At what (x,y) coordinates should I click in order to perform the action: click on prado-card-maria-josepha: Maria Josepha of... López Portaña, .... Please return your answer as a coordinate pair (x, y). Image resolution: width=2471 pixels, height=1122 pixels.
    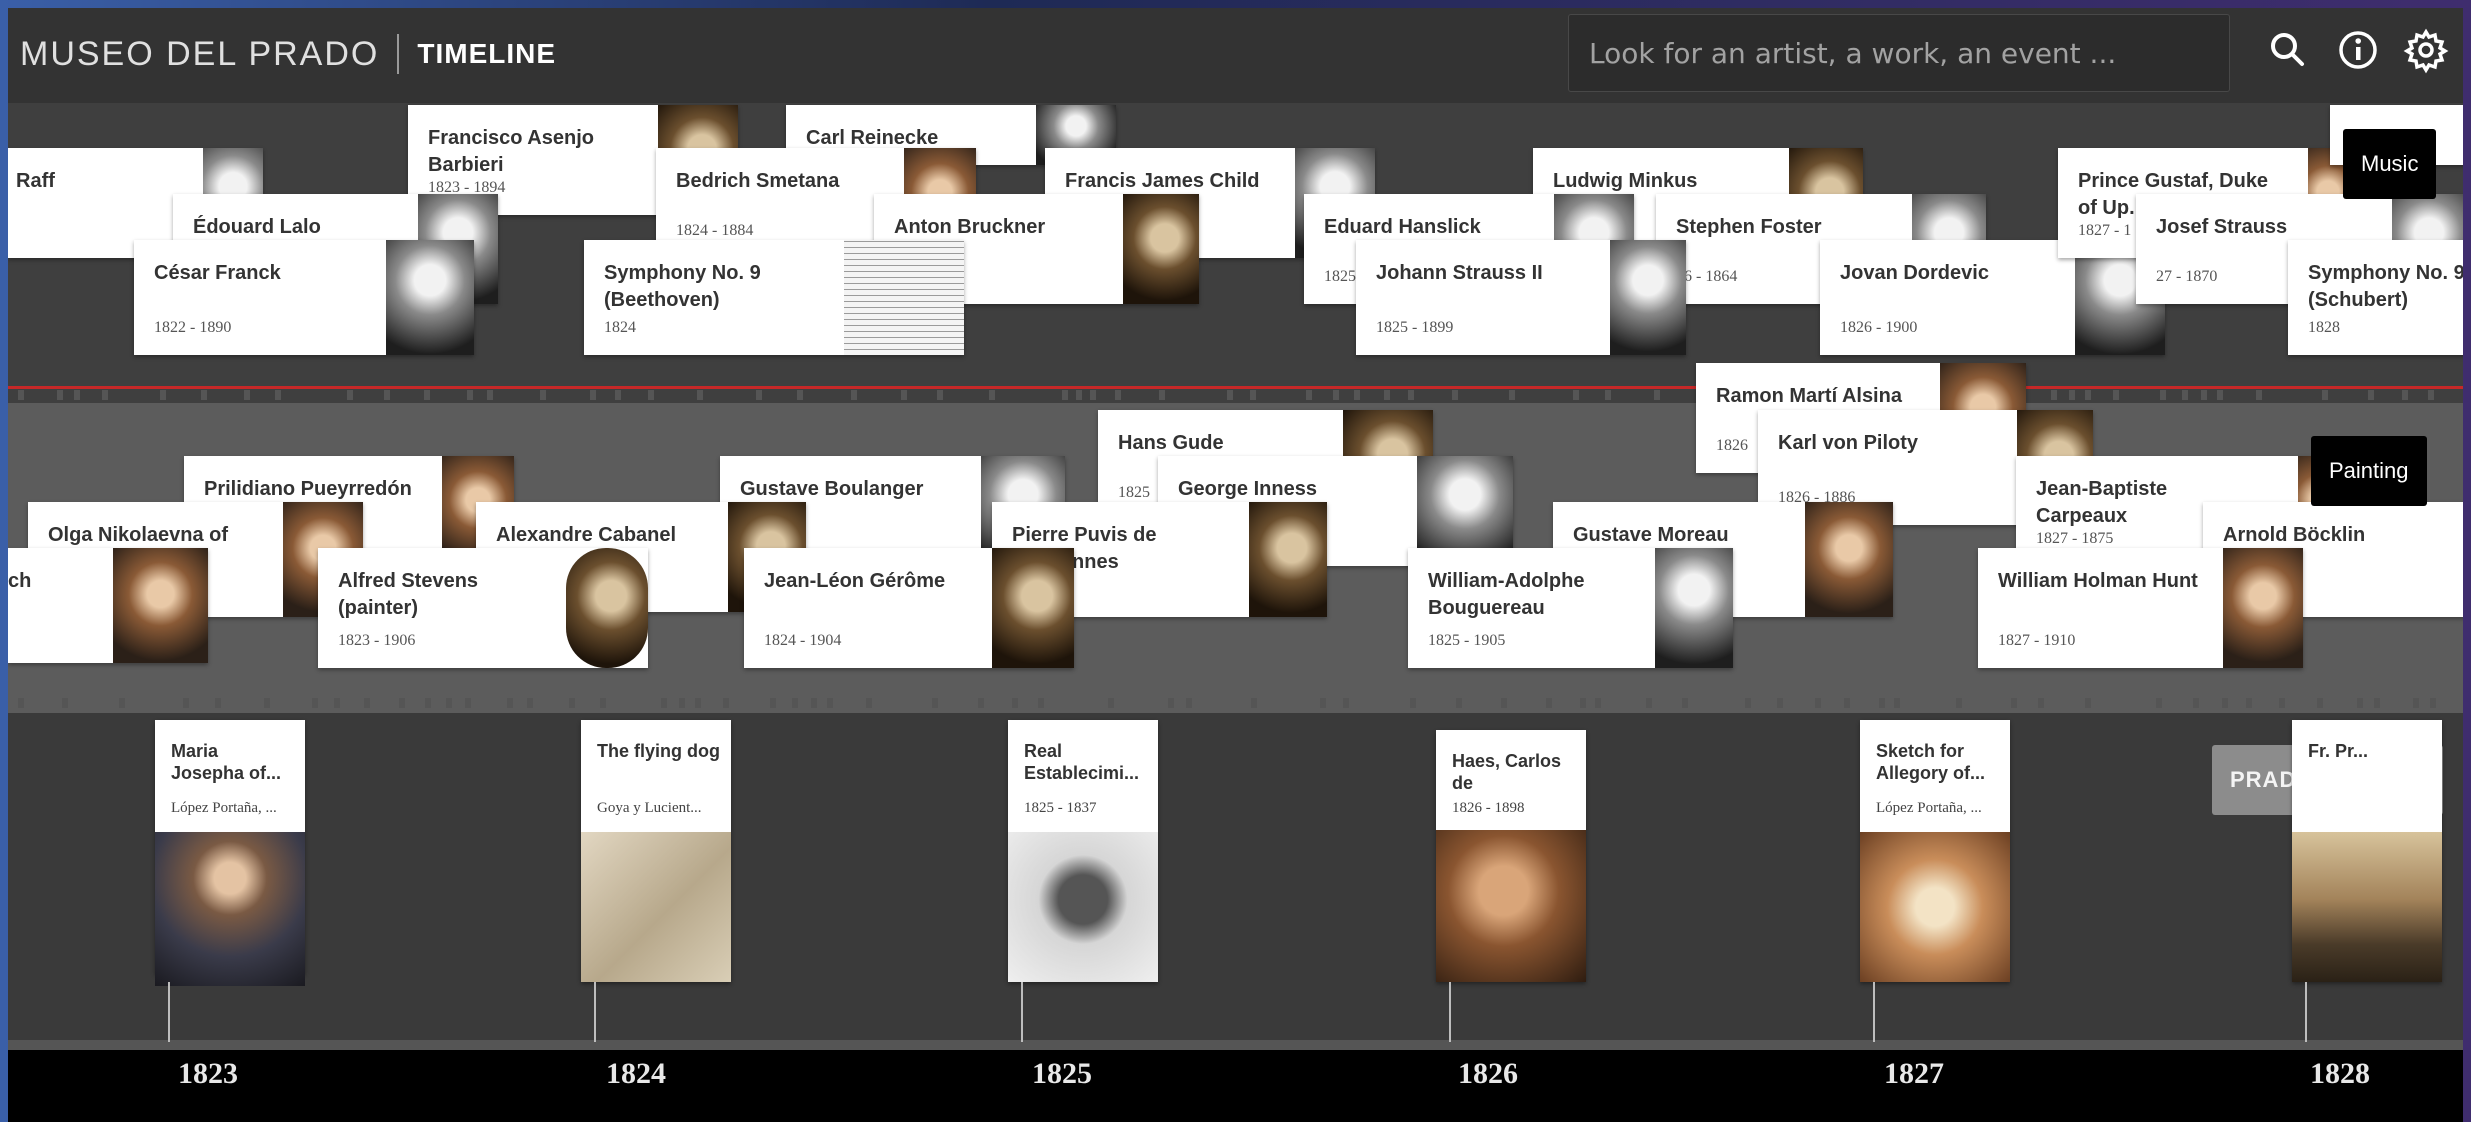
    Looking at the image, I should click on (230, 853).